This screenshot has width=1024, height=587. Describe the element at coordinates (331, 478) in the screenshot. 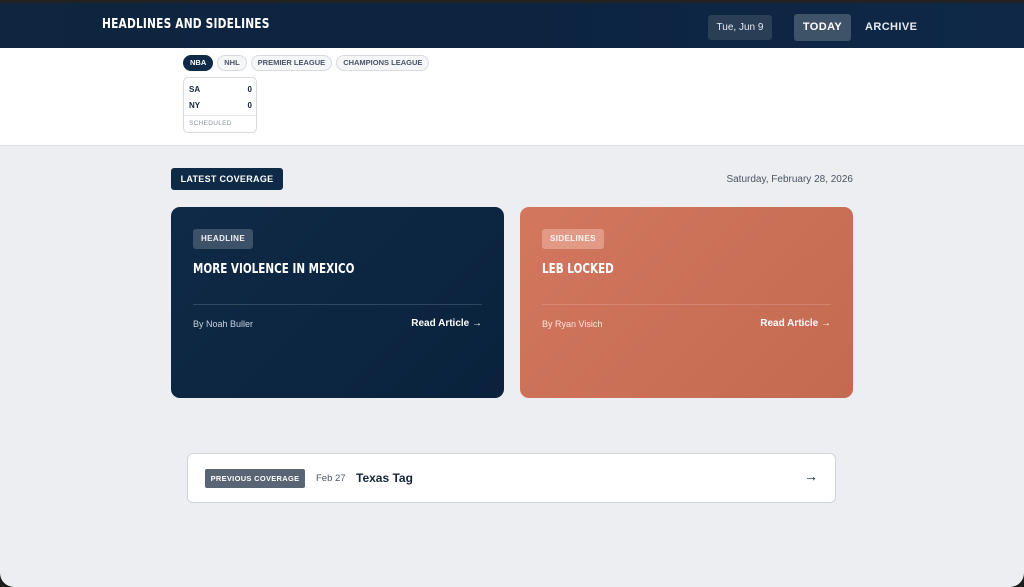

I see `previous-coverage-date: Feb 27` at that location.